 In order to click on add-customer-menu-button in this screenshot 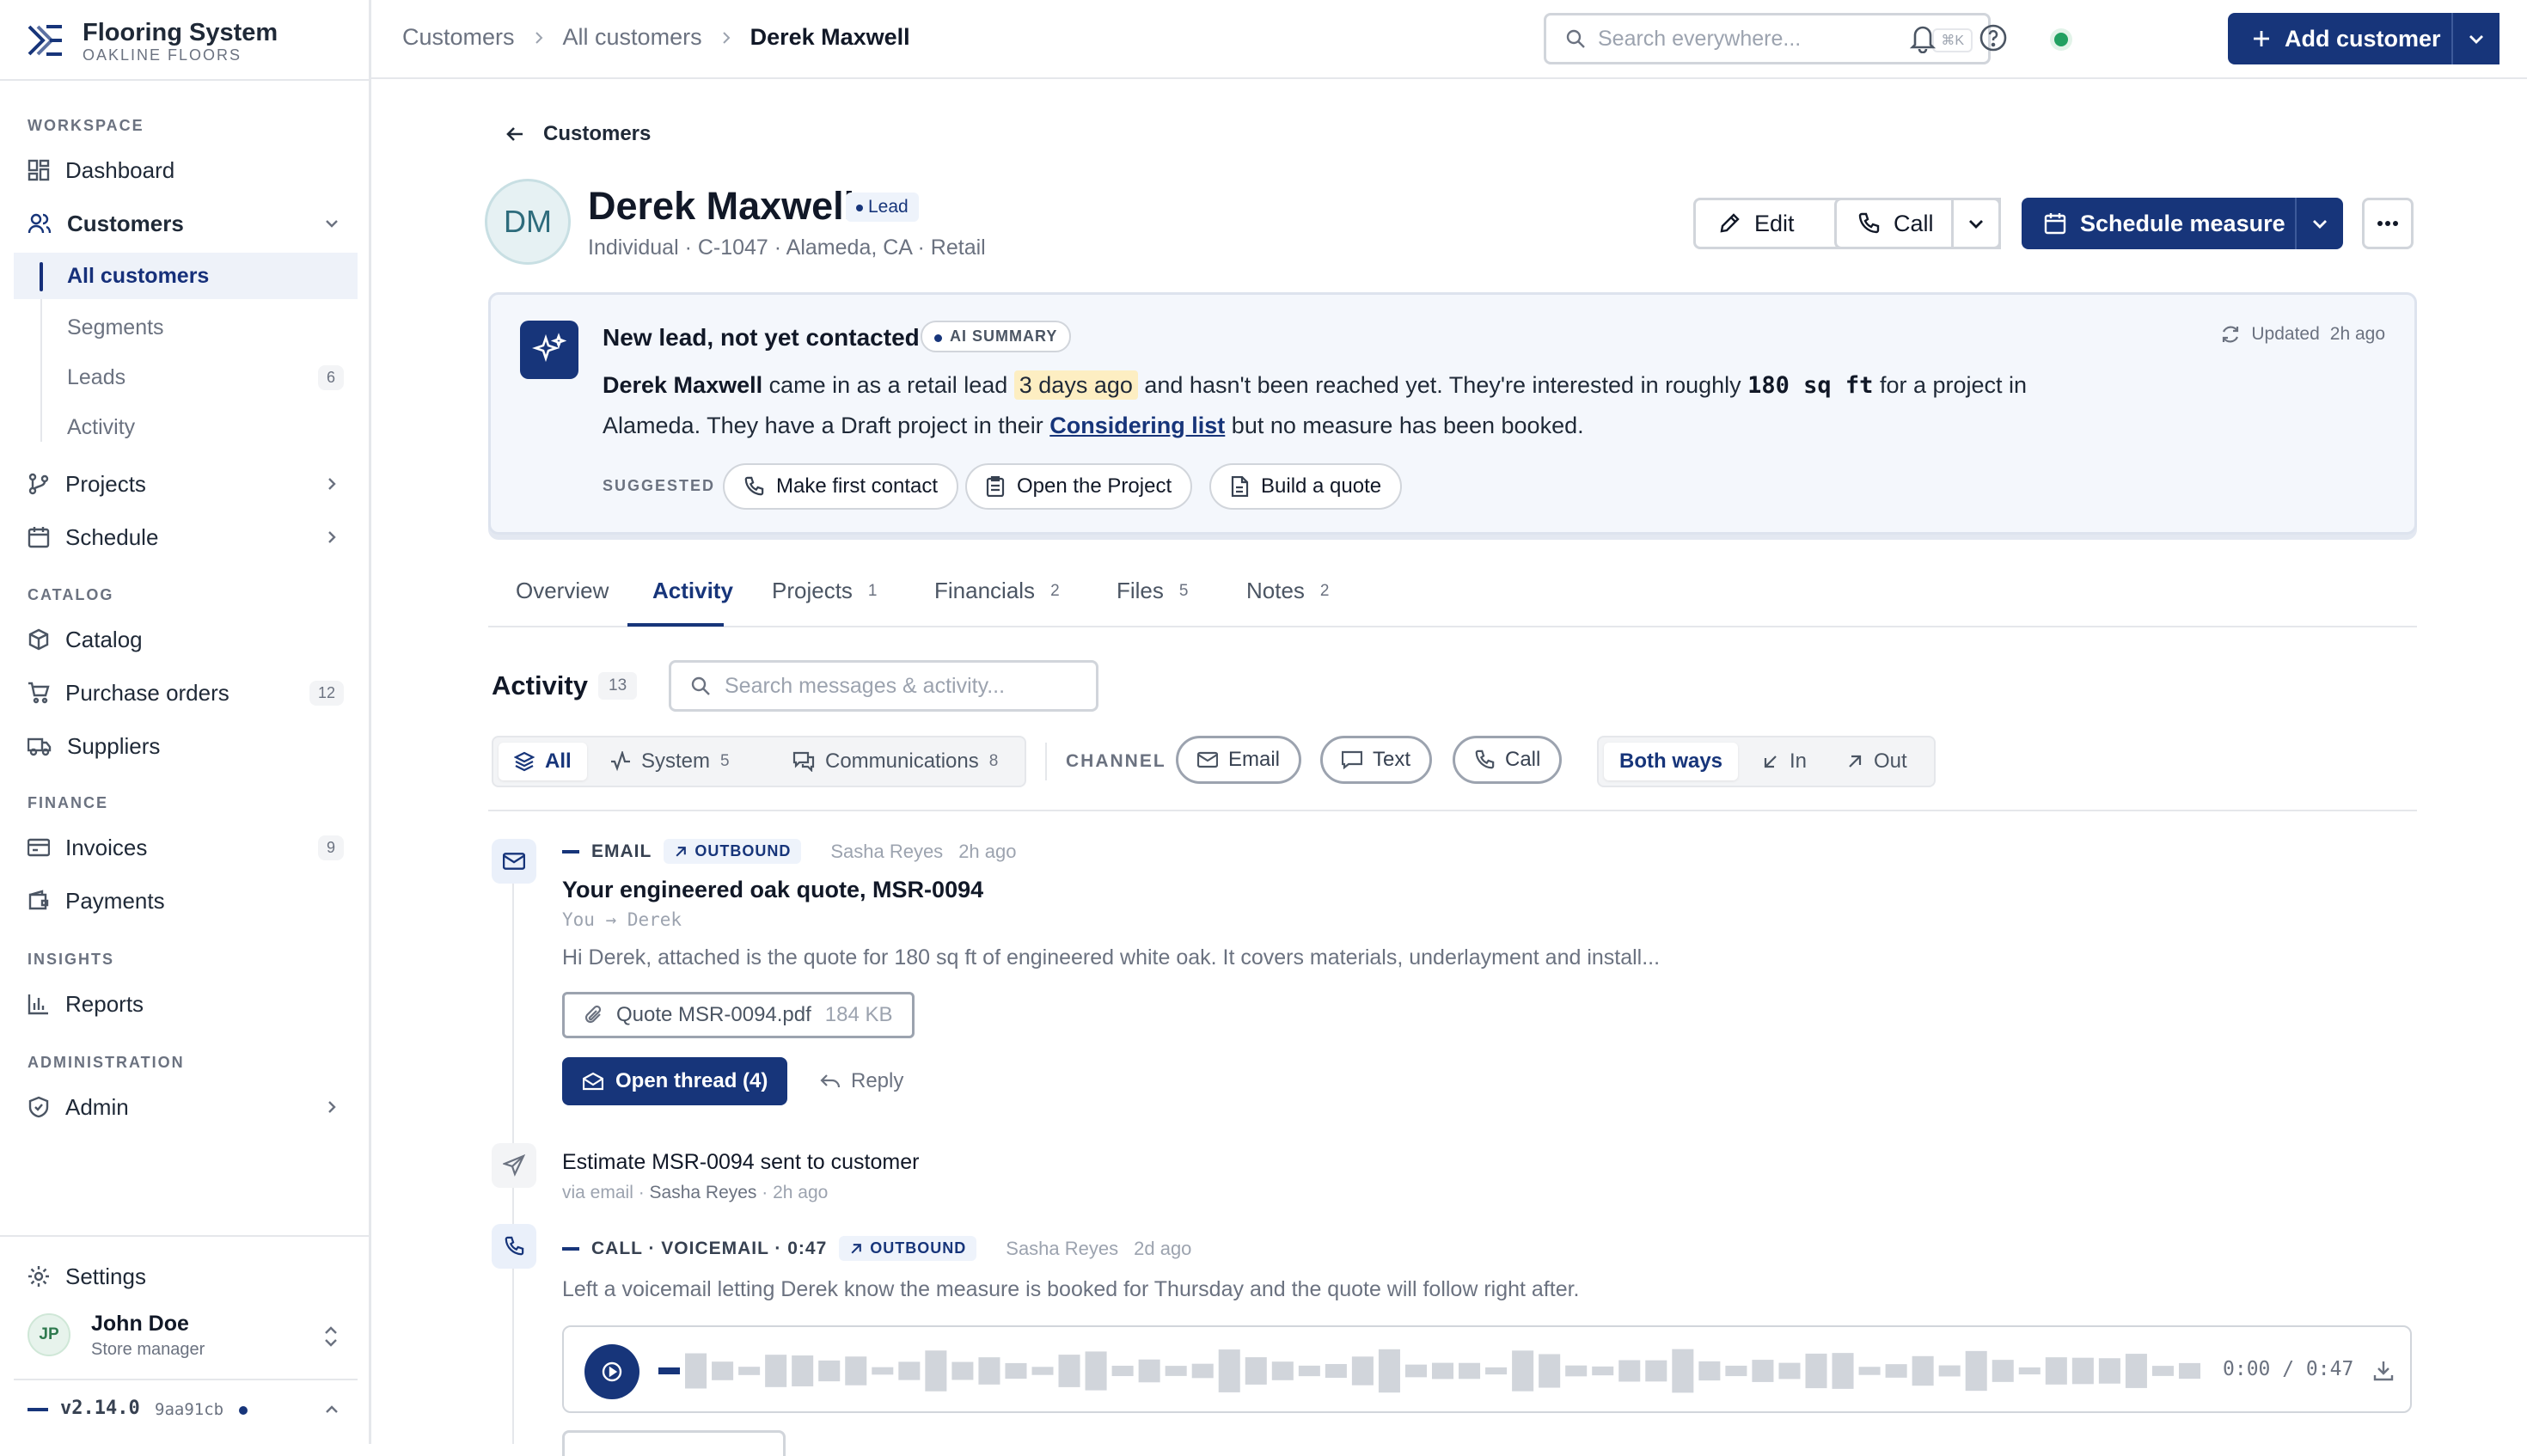, I will do `click(2475, 38)`.